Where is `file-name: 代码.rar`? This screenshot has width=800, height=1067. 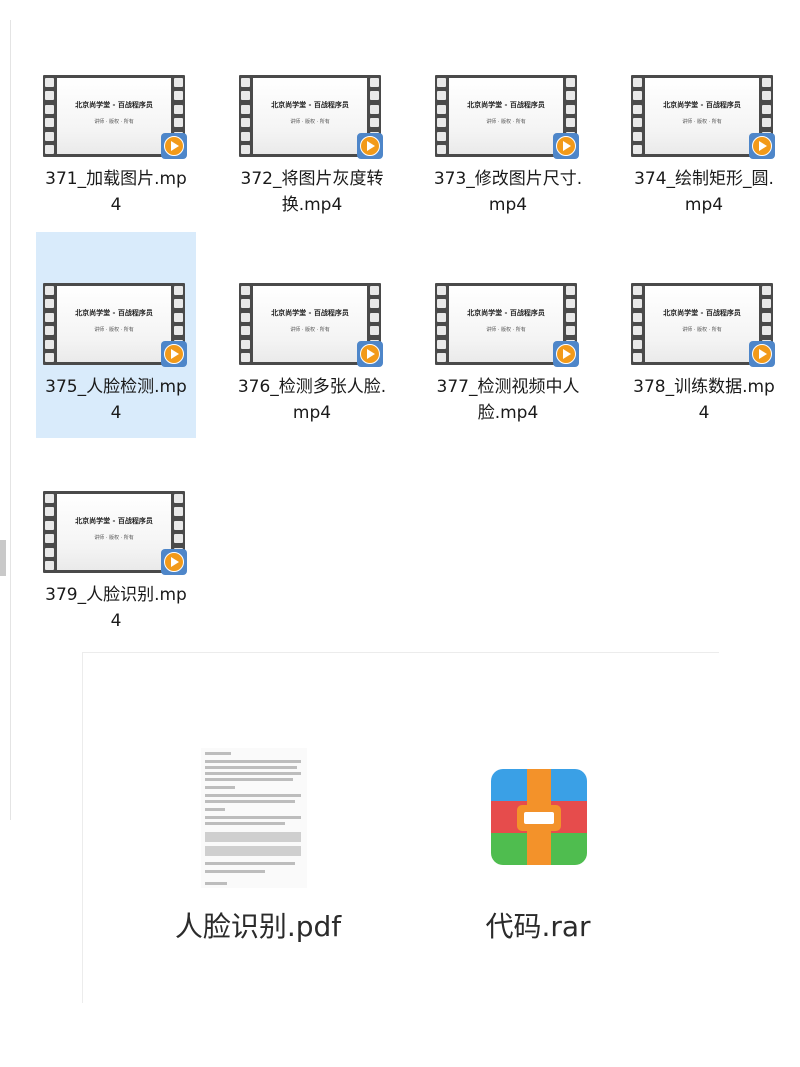
file-name: 代码.rar is located at coordinates (538, 926).